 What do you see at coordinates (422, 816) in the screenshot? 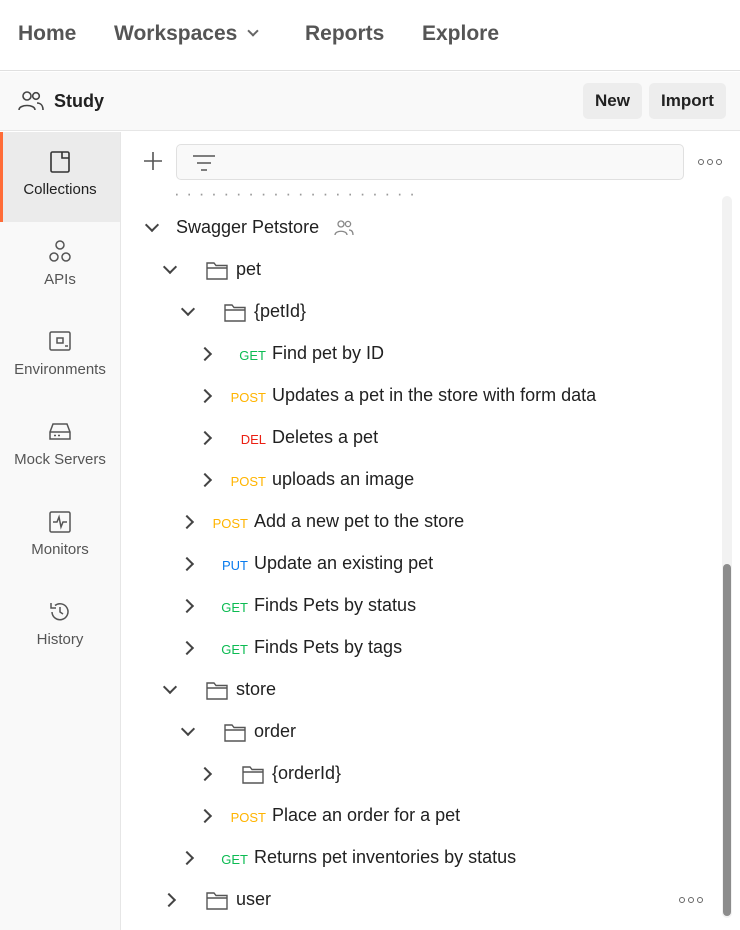
I see `request-row: POST Place an order for a pet` at bounding box center [422, 816].